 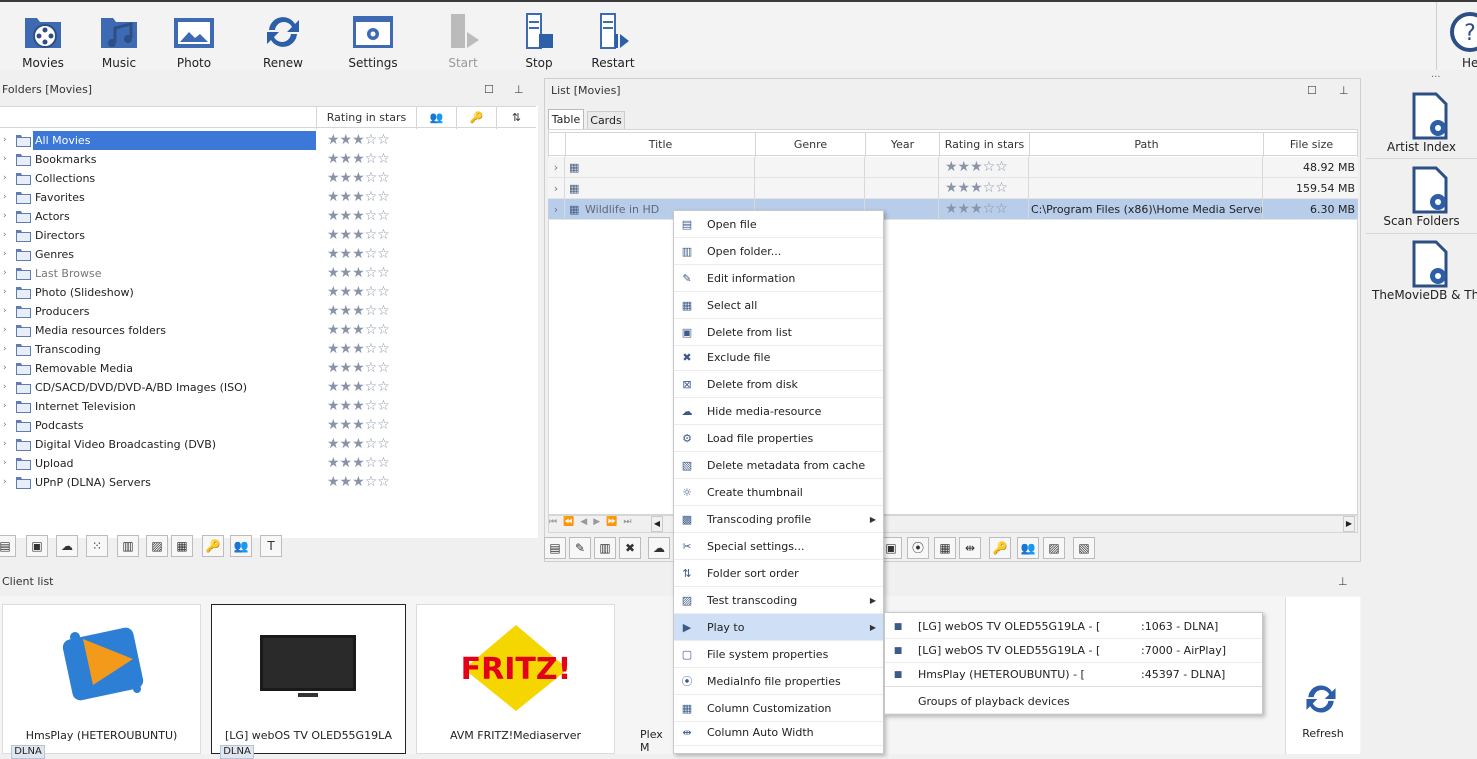 What do you see at coordinates (778, 519) in the screenshot?
I see `menu-item: ▩ Transcoding profile ▶` at bounding box center [778, 519].